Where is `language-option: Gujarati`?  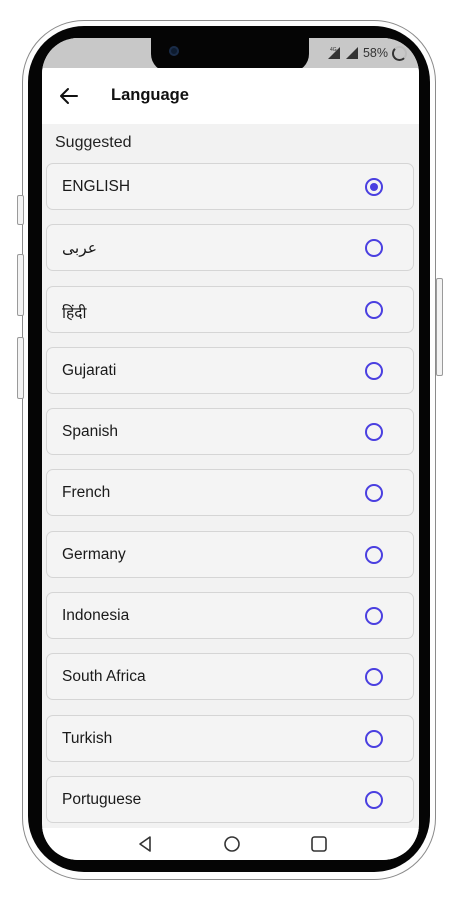 language-option: Gujarati is located at coordinates (230, 370).